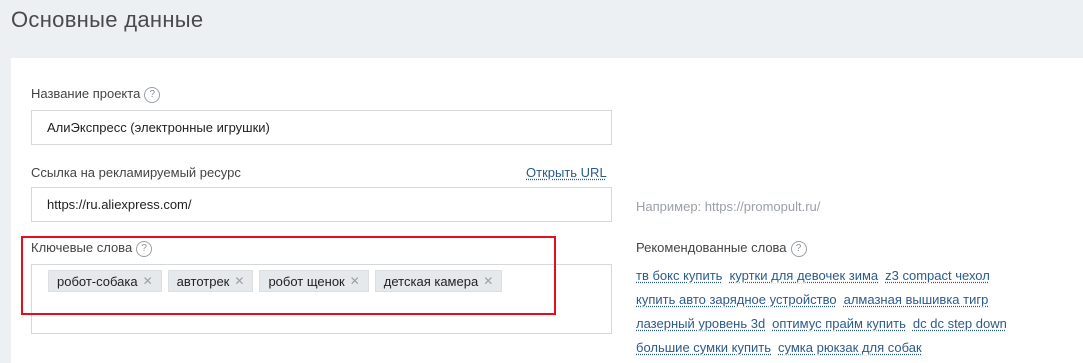 This screenshot has width=1083, height=363. What do you see at coordinates (306, 281) in the screenshot?
I see `keyword-tag-label: робот щенок` at bounding box center [306, 281].